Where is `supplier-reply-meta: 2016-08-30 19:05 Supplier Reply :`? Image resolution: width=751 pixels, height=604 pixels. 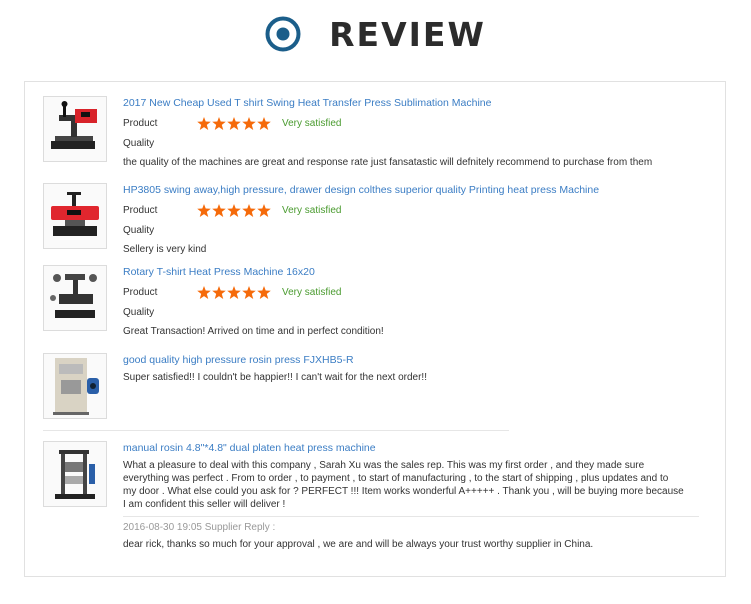
supplier-reply-meta: 2016-08-30 19:05 Supplier Reply : is located at coordinates (199, 527).